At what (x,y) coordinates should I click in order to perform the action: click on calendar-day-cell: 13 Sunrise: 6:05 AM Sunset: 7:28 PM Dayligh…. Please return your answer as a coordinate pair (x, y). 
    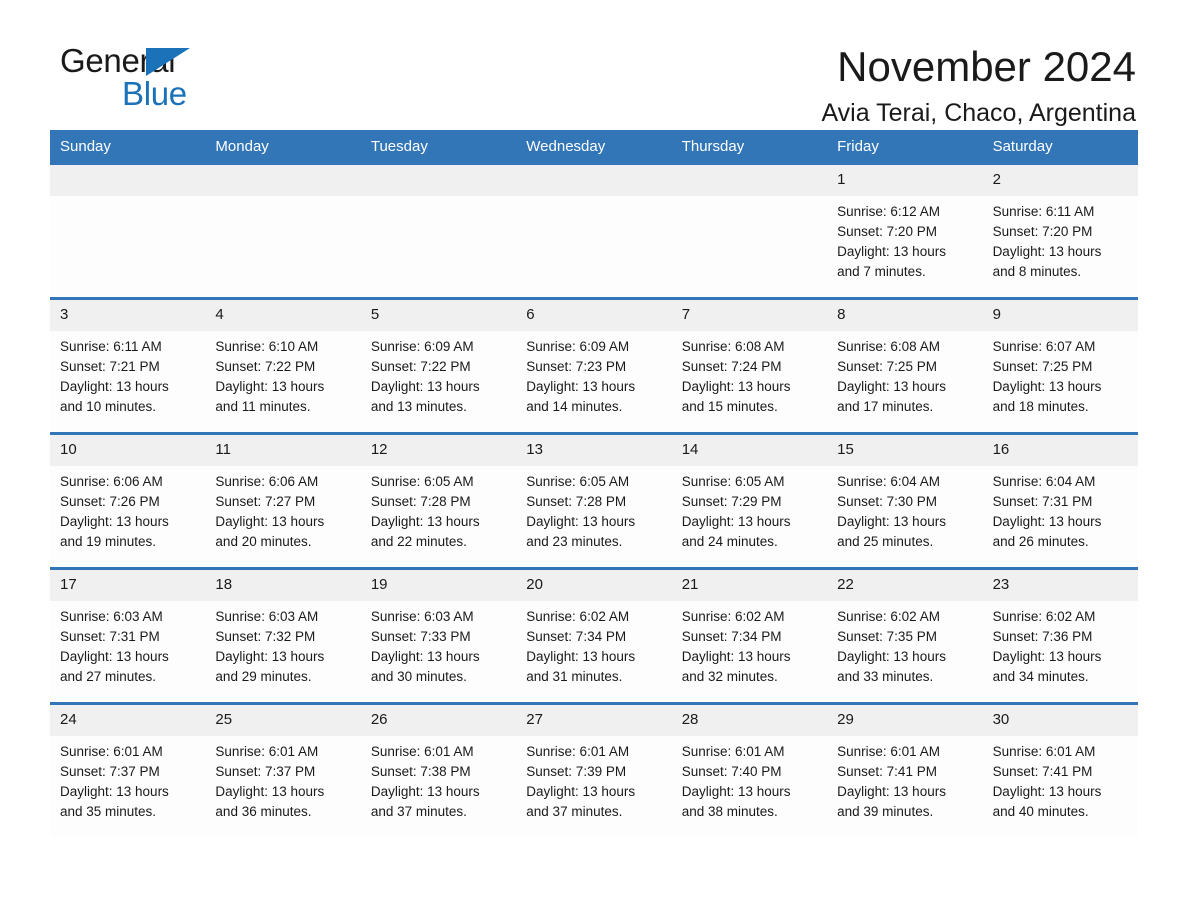
    Looking at the image, I should click on (594, 501).